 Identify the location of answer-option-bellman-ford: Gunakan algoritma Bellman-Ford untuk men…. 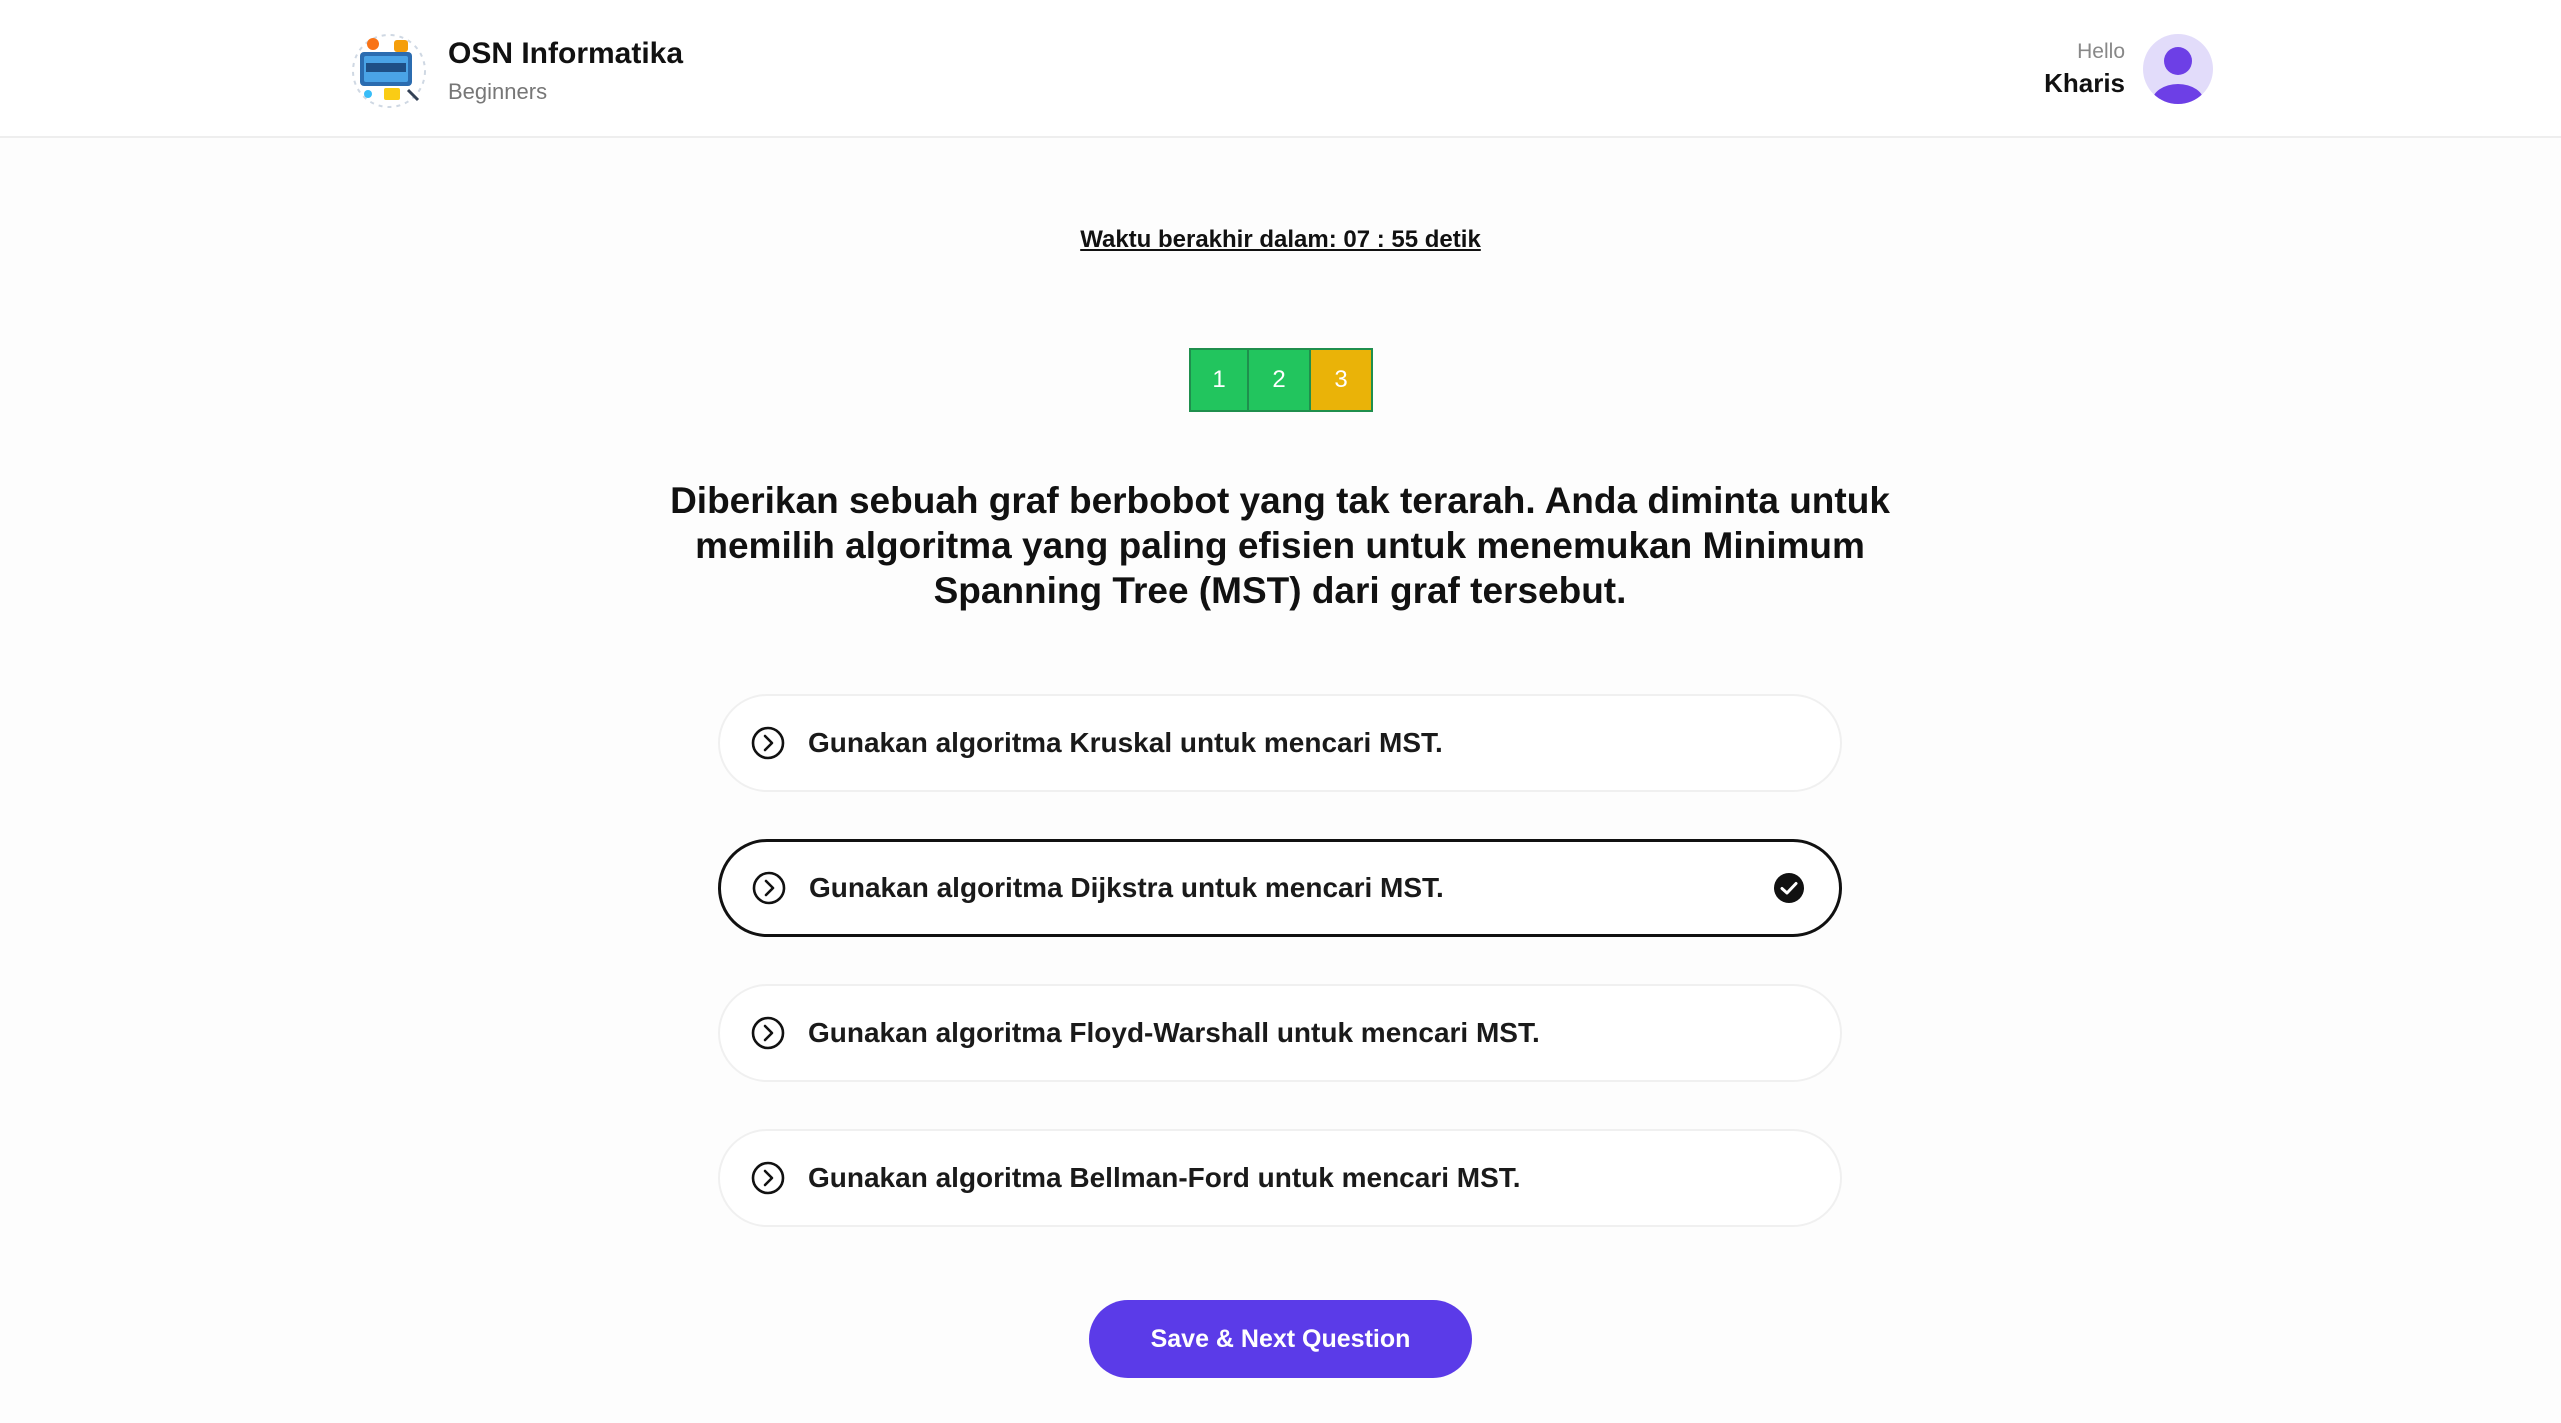
(1280, 1178).